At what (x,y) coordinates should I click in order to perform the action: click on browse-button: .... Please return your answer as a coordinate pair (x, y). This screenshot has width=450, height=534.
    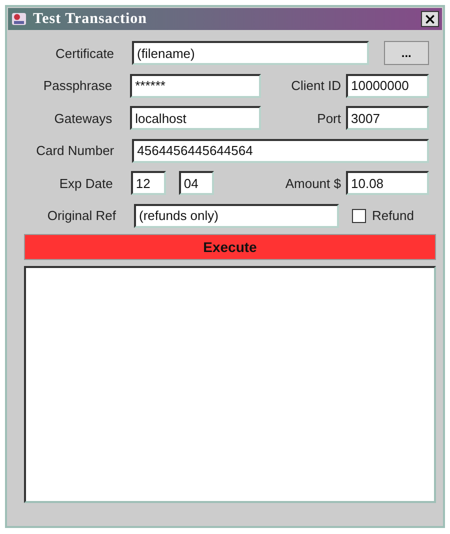
    Looking at the image, I should click on (406, 53).